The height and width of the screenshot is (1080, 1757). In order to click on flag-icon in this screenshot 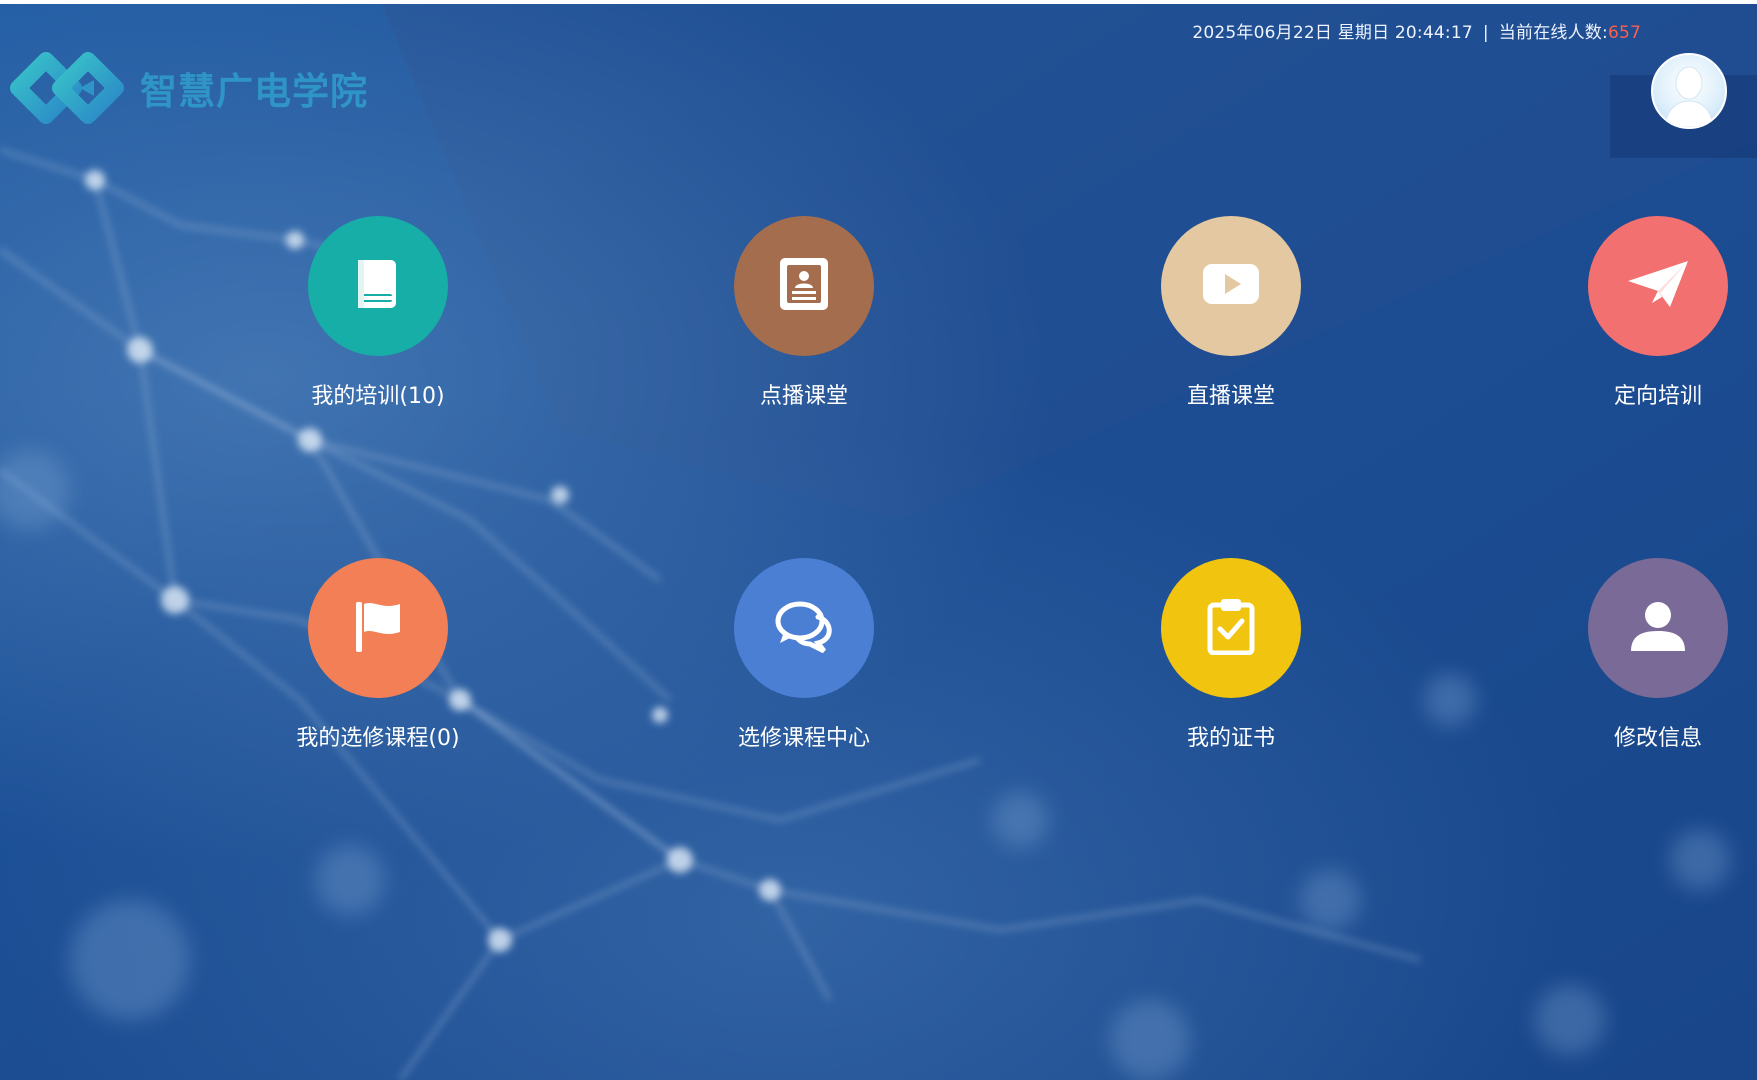, I will do `click(378, 628)`.